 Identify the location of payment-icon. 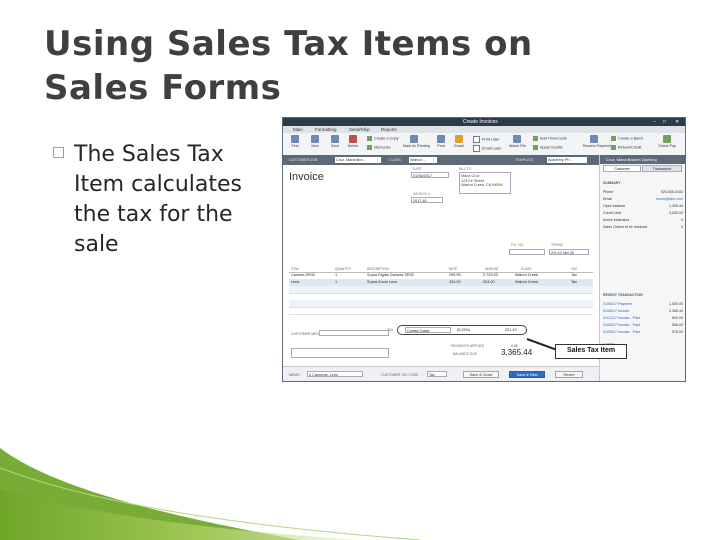
(594, 139).